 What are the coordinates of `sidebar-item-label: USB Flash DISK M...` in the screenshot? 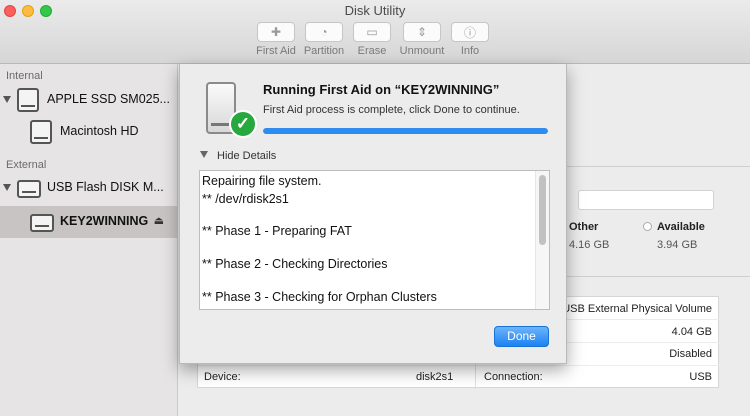 It's located at (105, 187).